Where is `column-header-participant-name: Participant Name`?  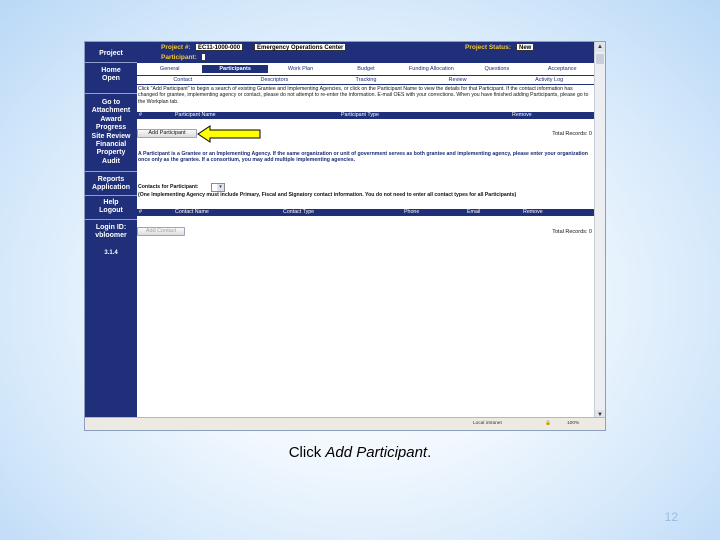 column-header-participant-name: Participant Name is located at coordinates (195, 115).